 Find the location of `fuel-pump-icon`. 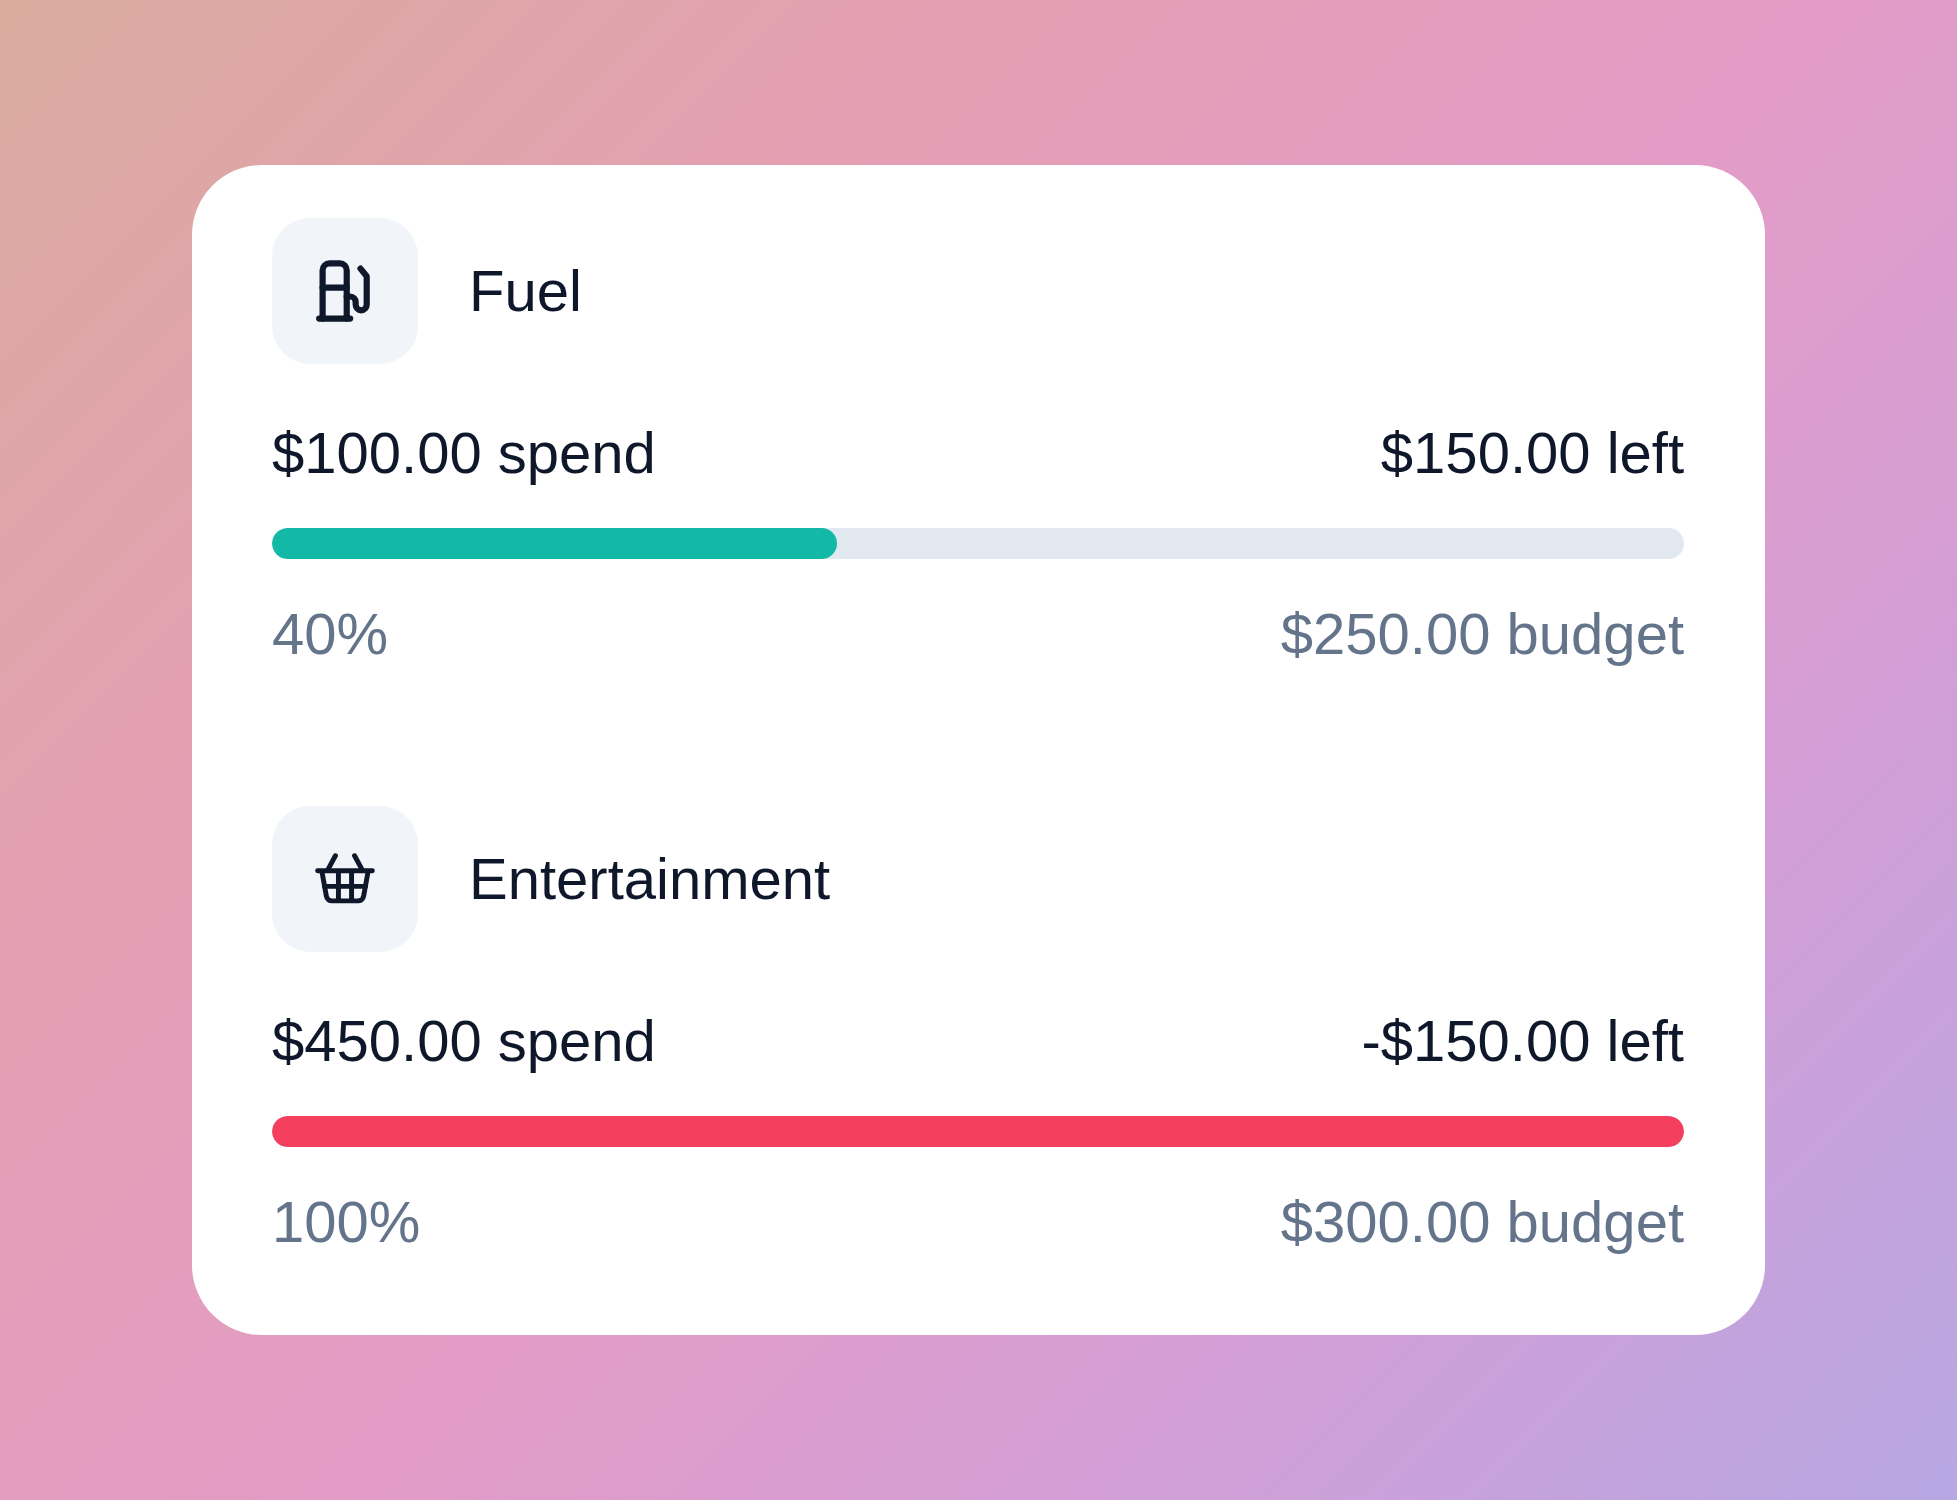

fuel-pump-icon is located at coordinates (345, 291).